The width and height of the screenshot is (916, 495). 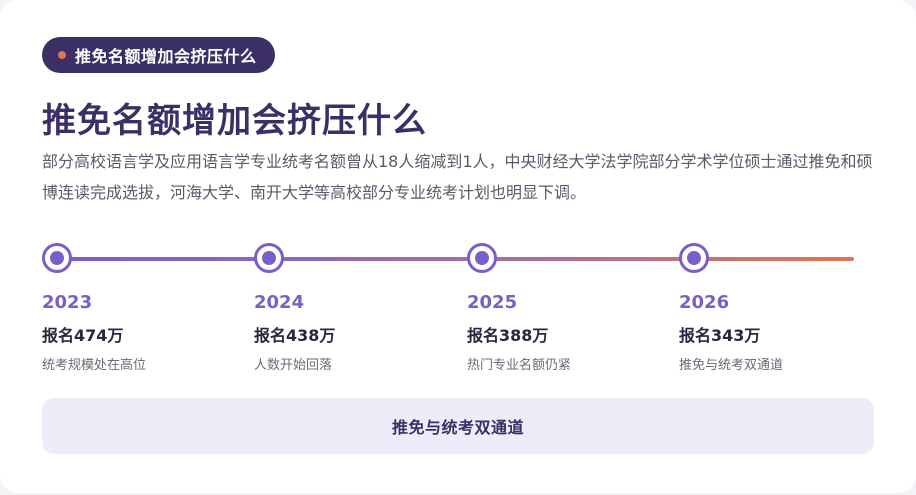 What do you see at coordinates (62, 55) in the screenshot?
I see `badge-dot-icon` at bounding box center [62, 55].